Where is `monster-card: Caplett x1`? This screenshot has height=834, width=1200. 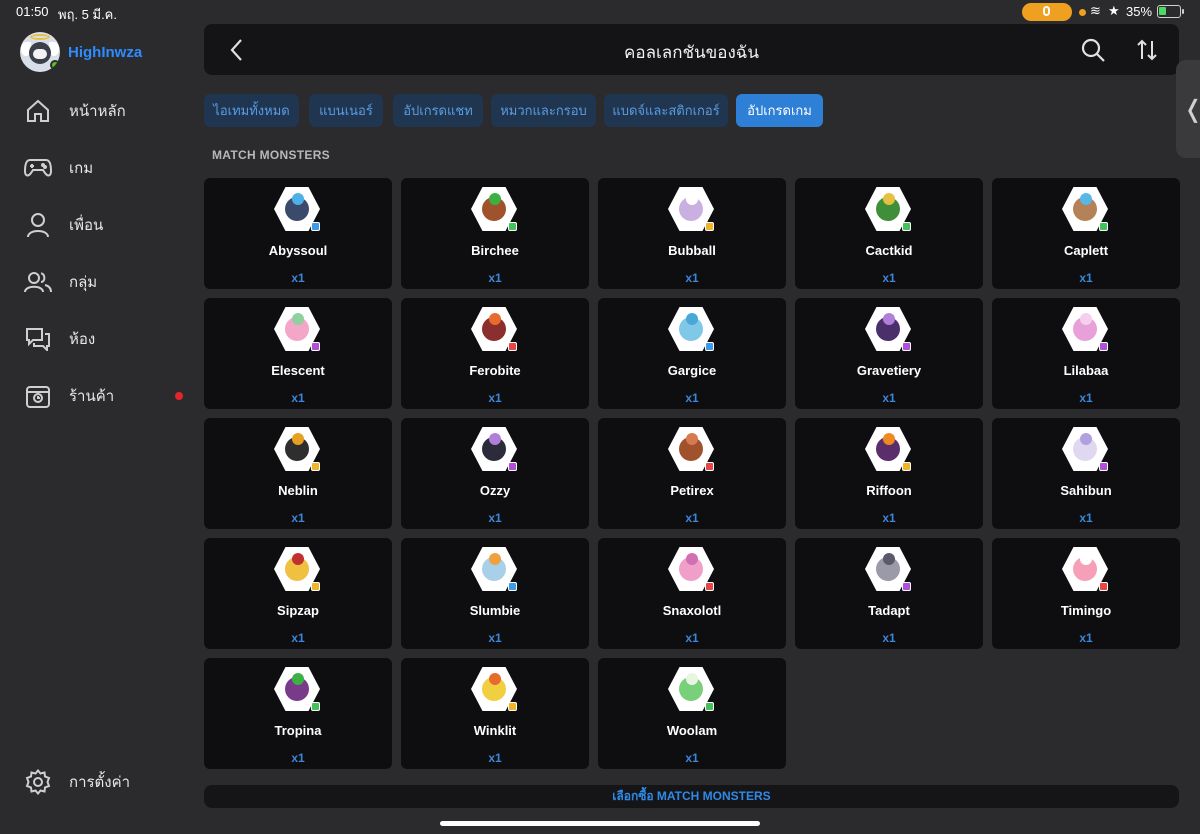 monster-card: Caplett x1 is located at coordinates (1086, 233).